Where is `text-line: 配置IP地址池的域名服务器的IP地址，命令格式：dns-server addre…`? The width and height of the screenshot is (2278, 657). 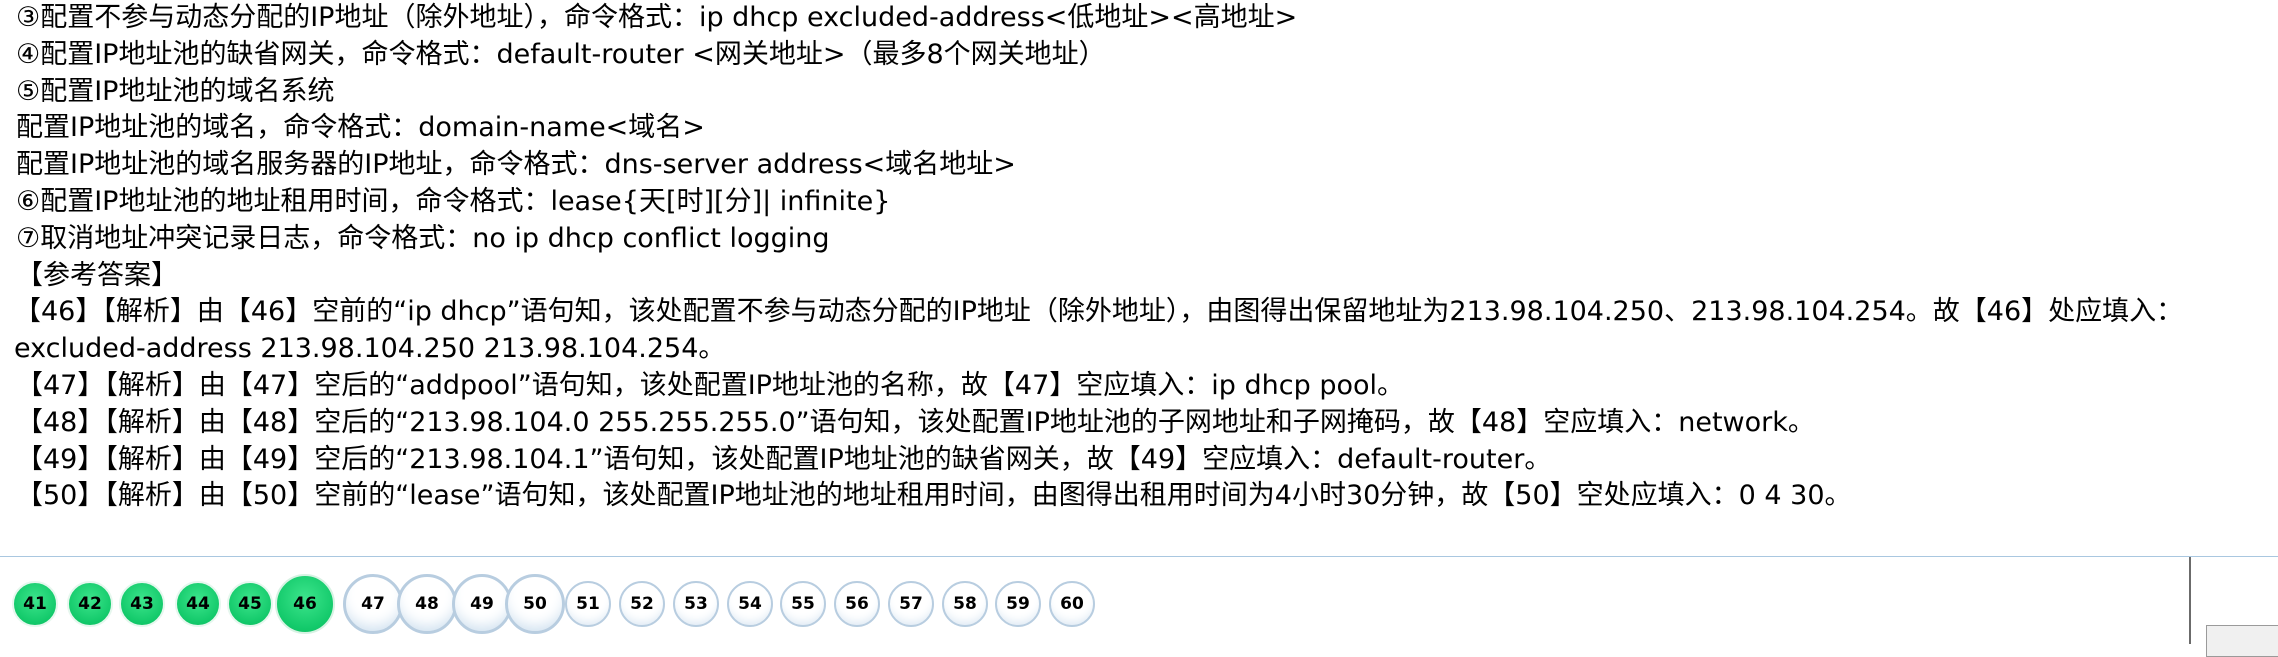
text-line: 配置IP地址池的域名服务器的IP地址，命令格式：dns-server addre… is located at coordinates (516, 165).